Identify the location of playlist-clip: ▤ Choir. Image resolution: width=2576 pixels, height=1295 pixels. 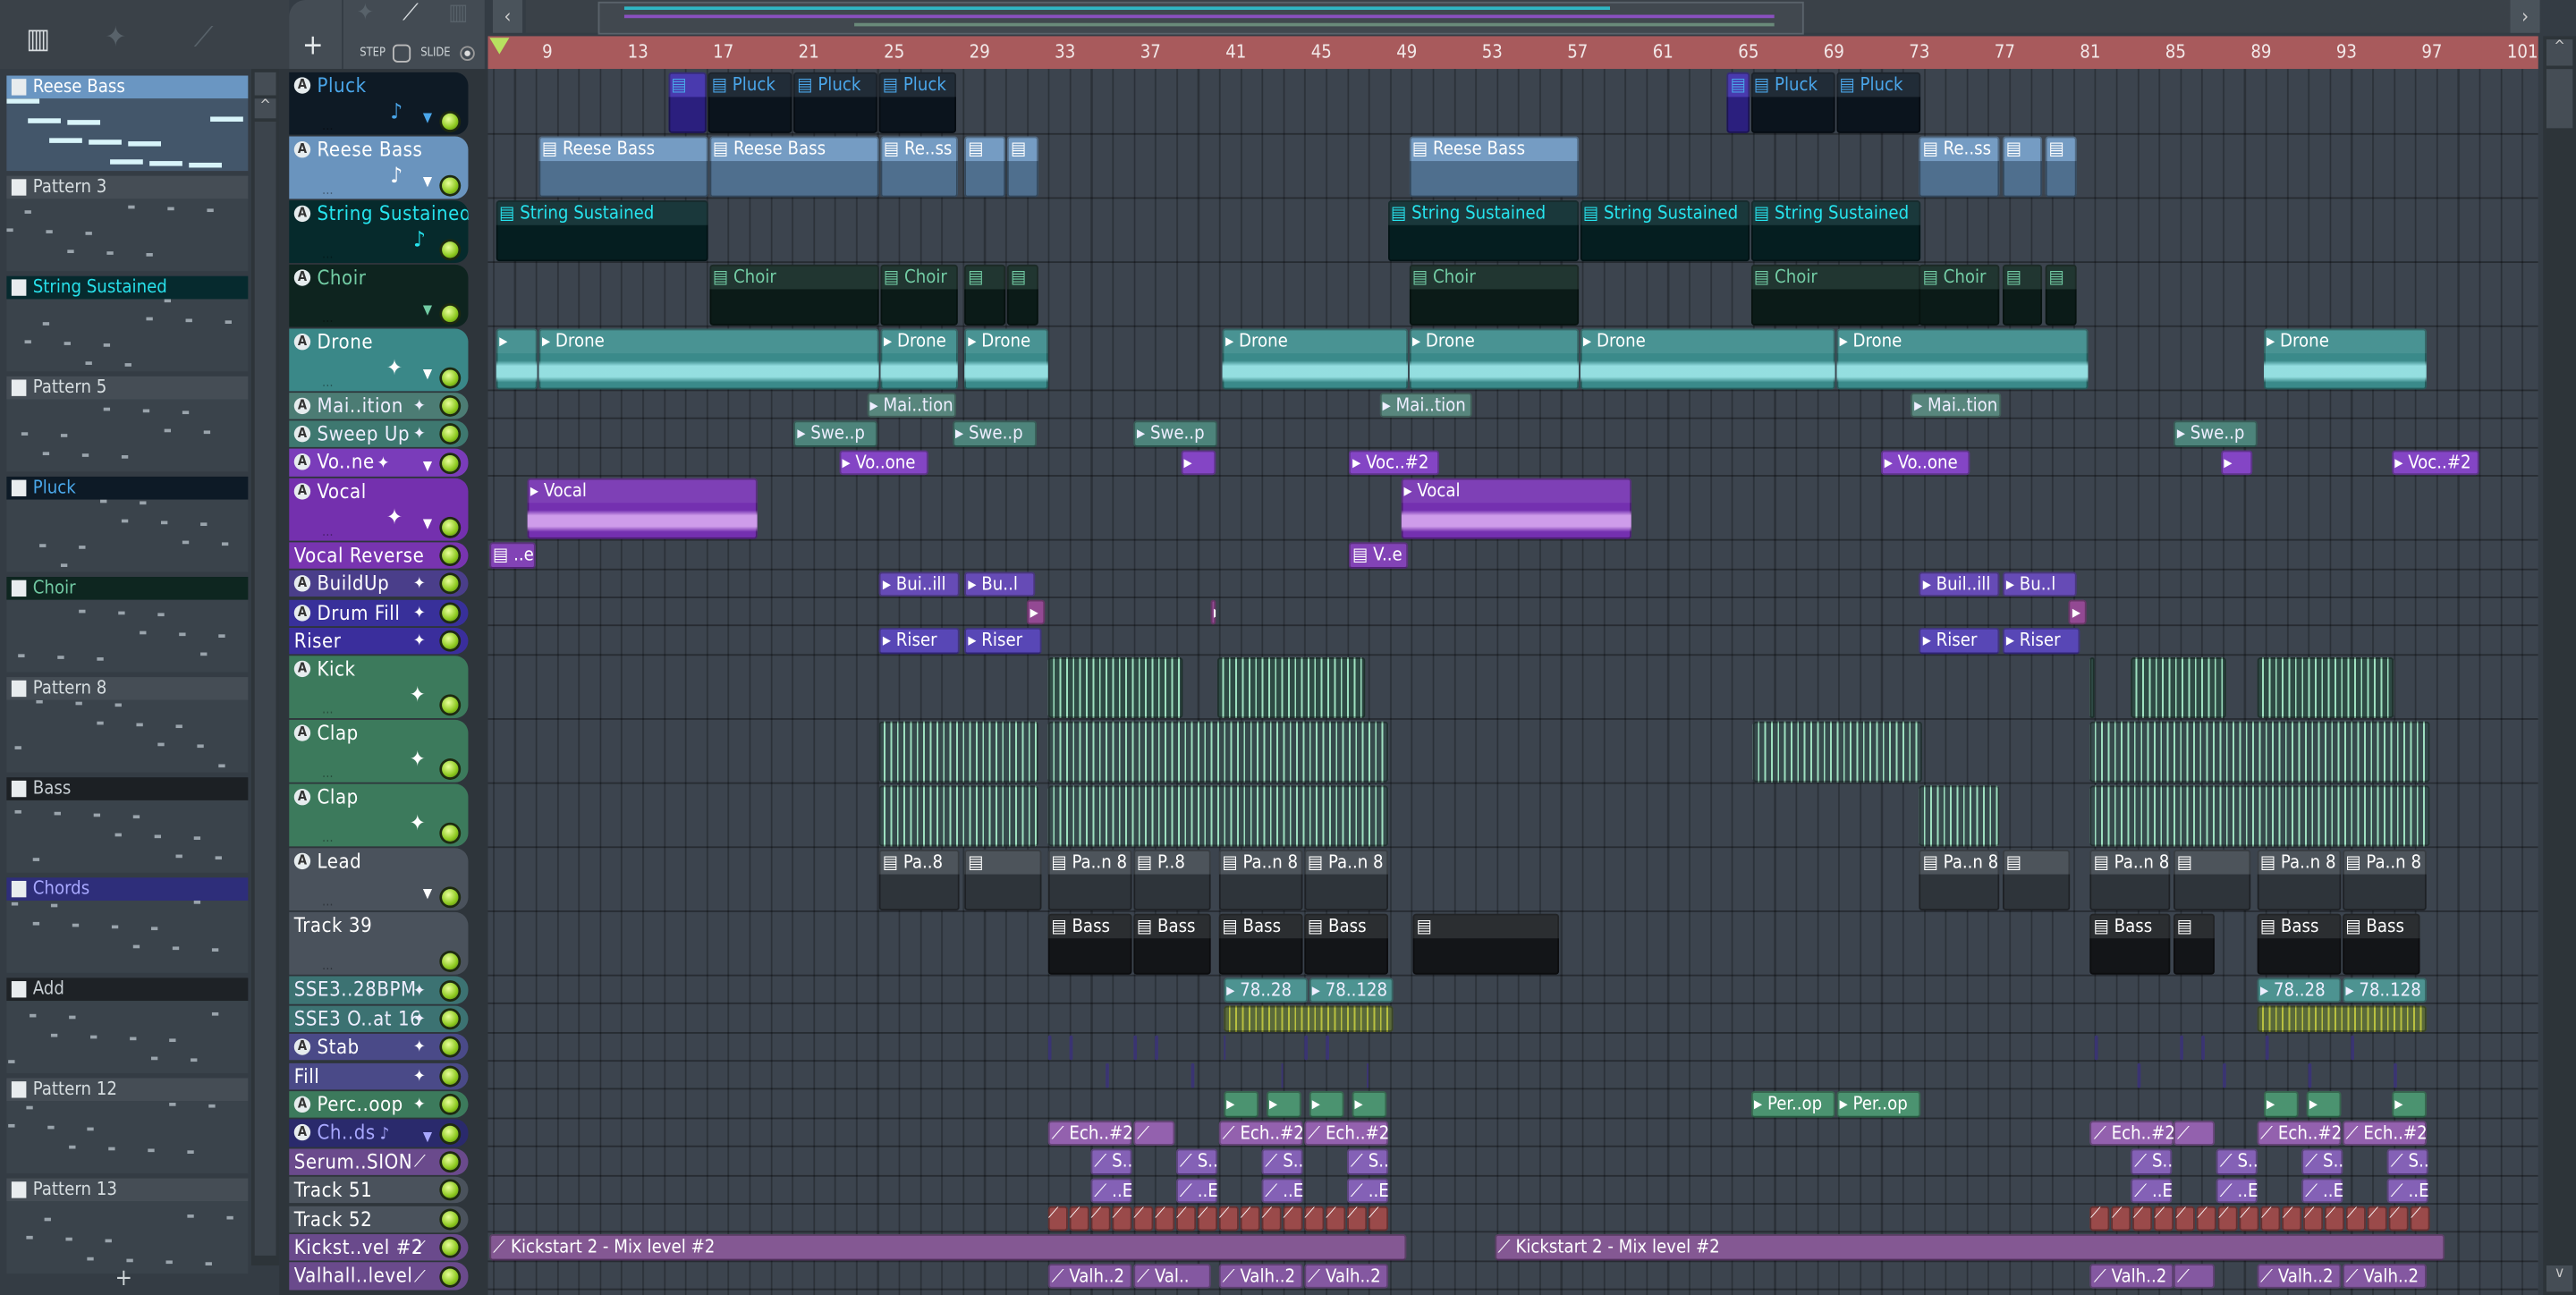
(1835, 295).